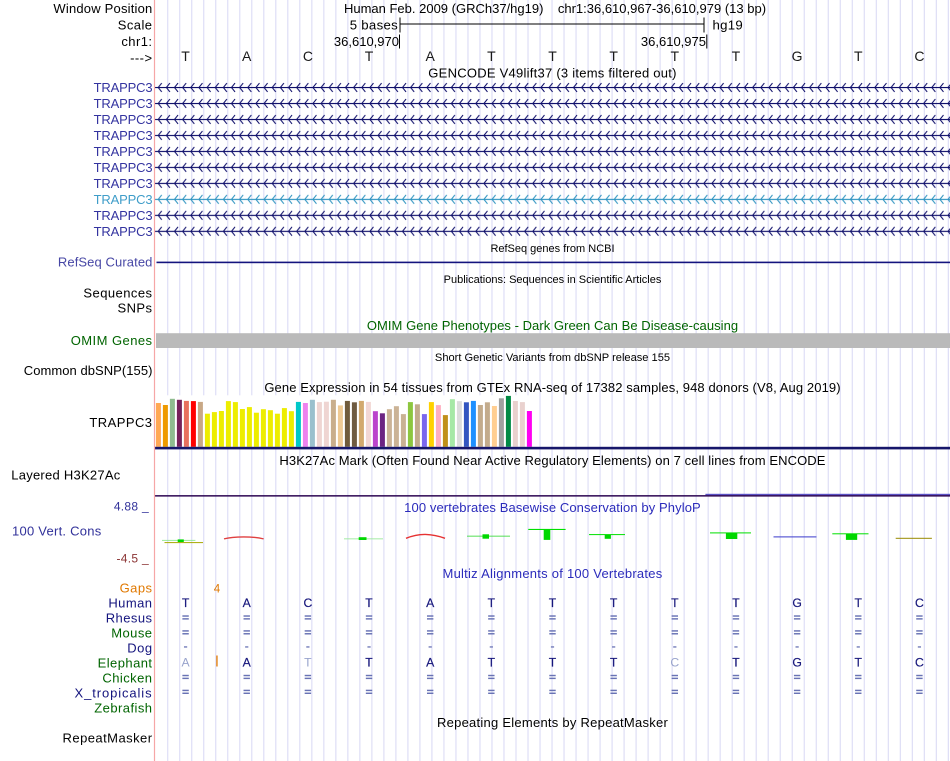 This screenshot has width=950, height=761. Describe the element at coordinates (366, 41) in the screenshot. I see `svg-text: 36,610,970` at that location.